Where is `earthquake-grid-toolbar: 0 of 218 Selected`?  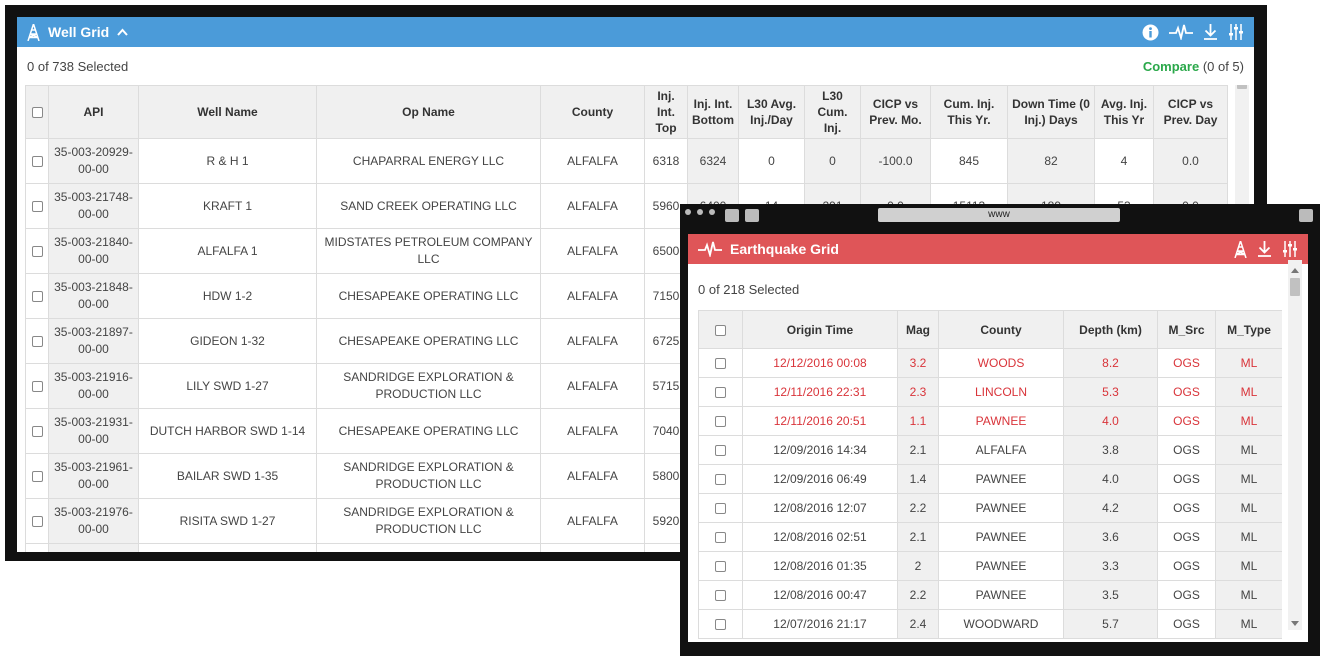 earthquake-grid-toolbar: 0 of 218 Selected is located at coordinates (998, 287).